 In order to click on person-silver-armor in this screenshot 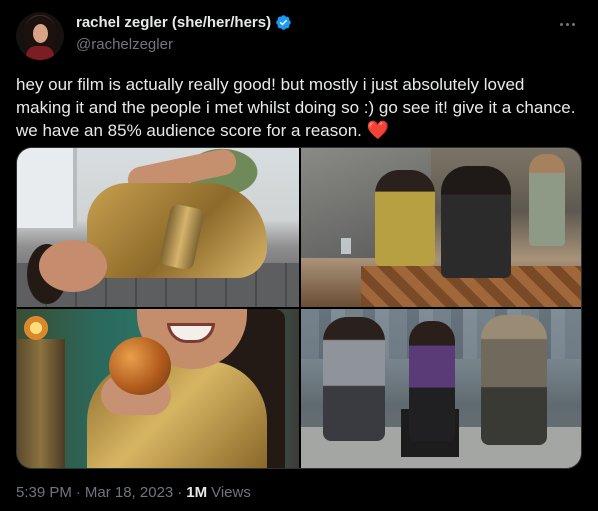, I will do `click(354, 379)`.